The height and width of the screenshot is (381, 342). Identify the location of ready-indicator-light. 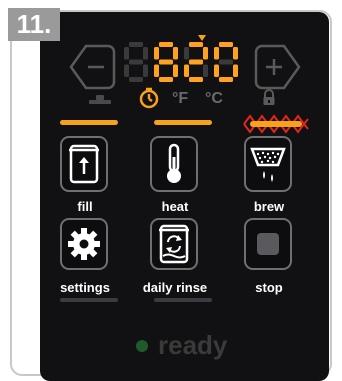
(142, 346).